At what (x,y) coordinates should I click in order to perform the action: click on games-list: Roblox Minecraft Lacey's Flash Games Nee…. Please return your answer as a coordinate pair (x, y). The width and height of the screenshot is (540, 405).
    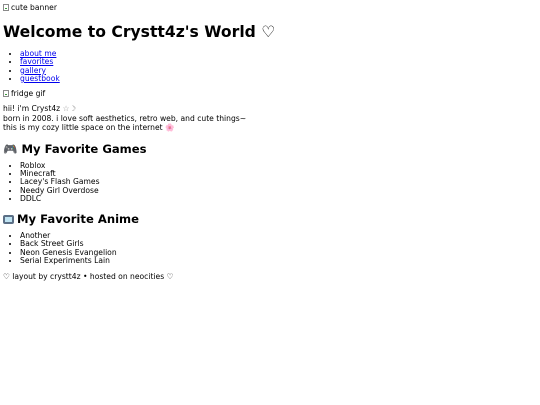
    Looking at the image, I should click on (270, 182).